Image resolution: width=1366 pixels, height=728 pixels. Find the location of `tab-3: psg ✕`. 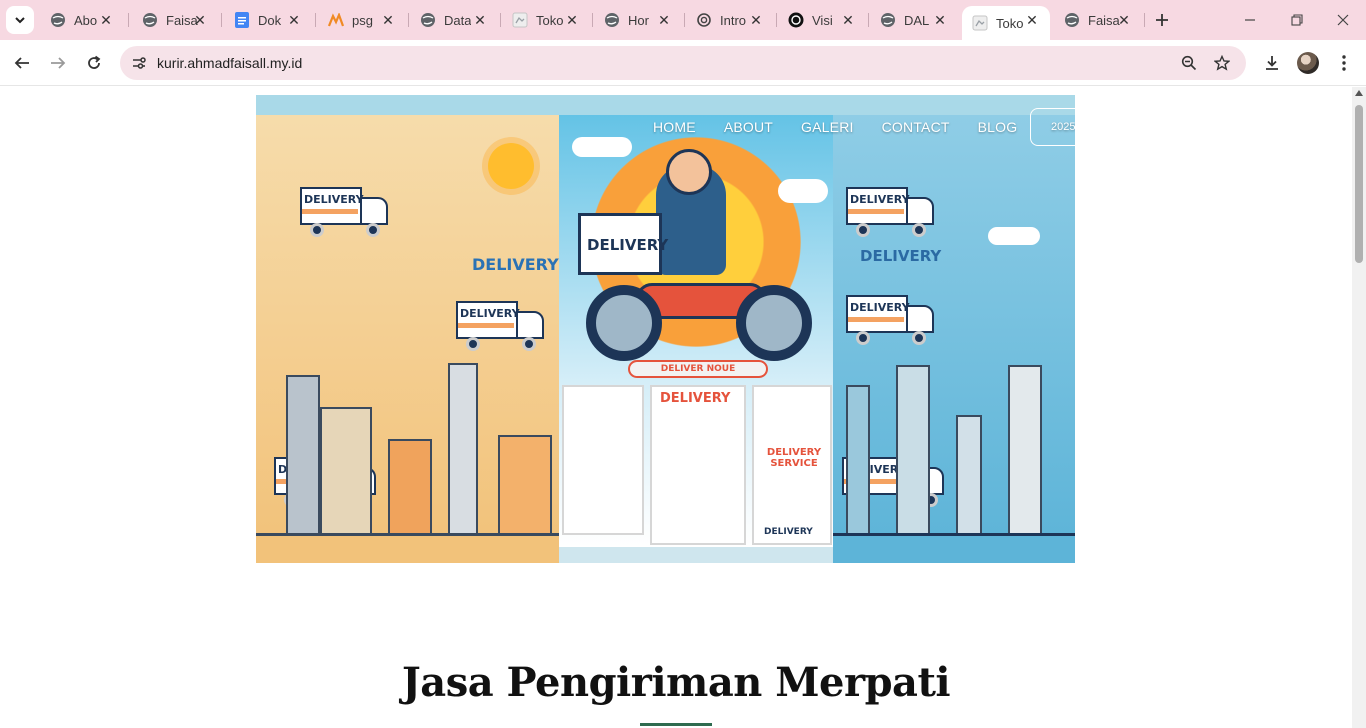

tab-3: psg ✕ is located at coordinates (362, 20).